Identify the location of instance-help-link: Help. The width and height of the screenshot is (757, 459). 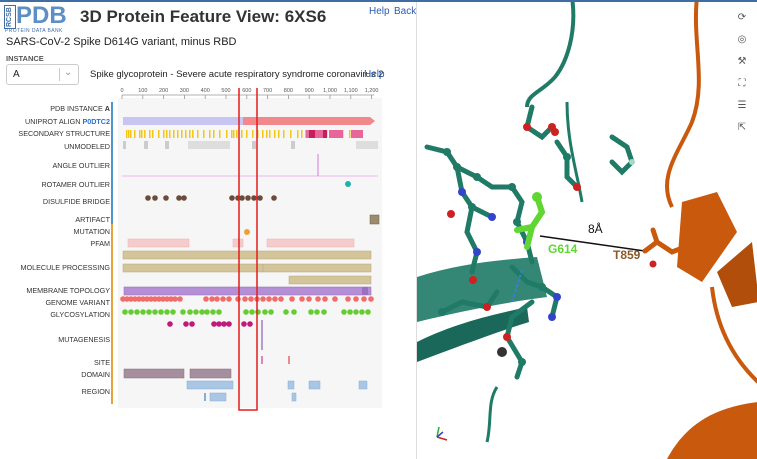
(374, 74).